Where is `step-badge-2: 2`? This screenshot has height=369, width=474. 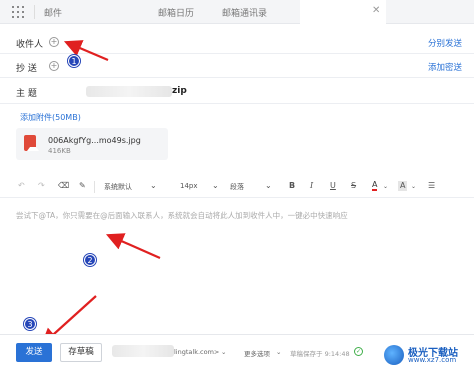 step-badge-2: 2 is located at coordinates (90, 260).